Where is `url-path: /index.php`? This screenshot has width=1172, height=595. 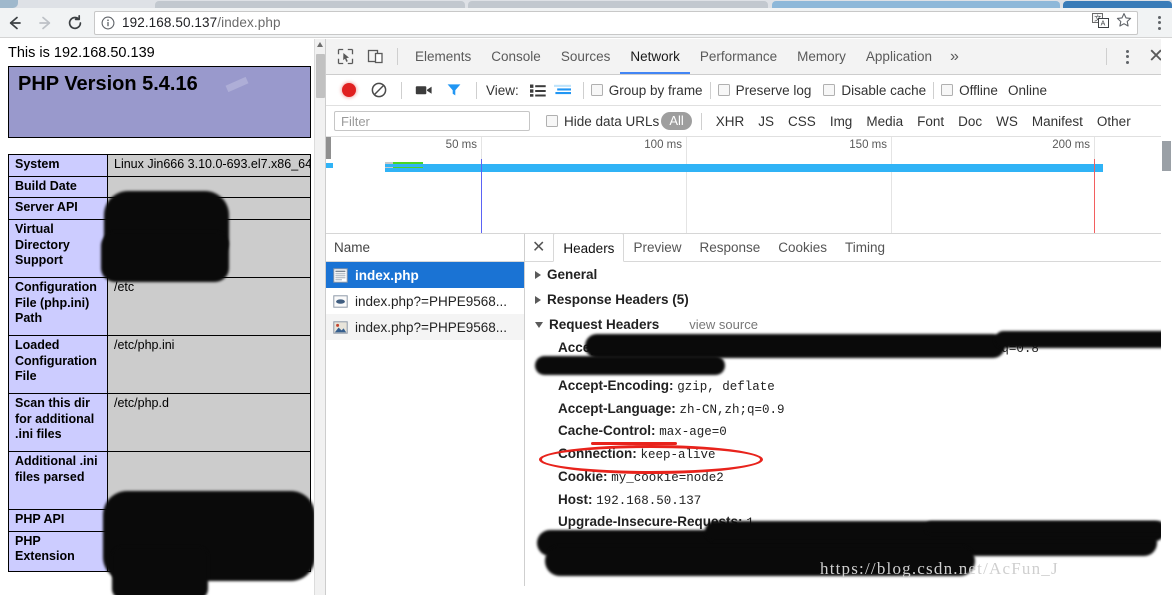 url-path: /index.php is located at coordinates (249, 22).